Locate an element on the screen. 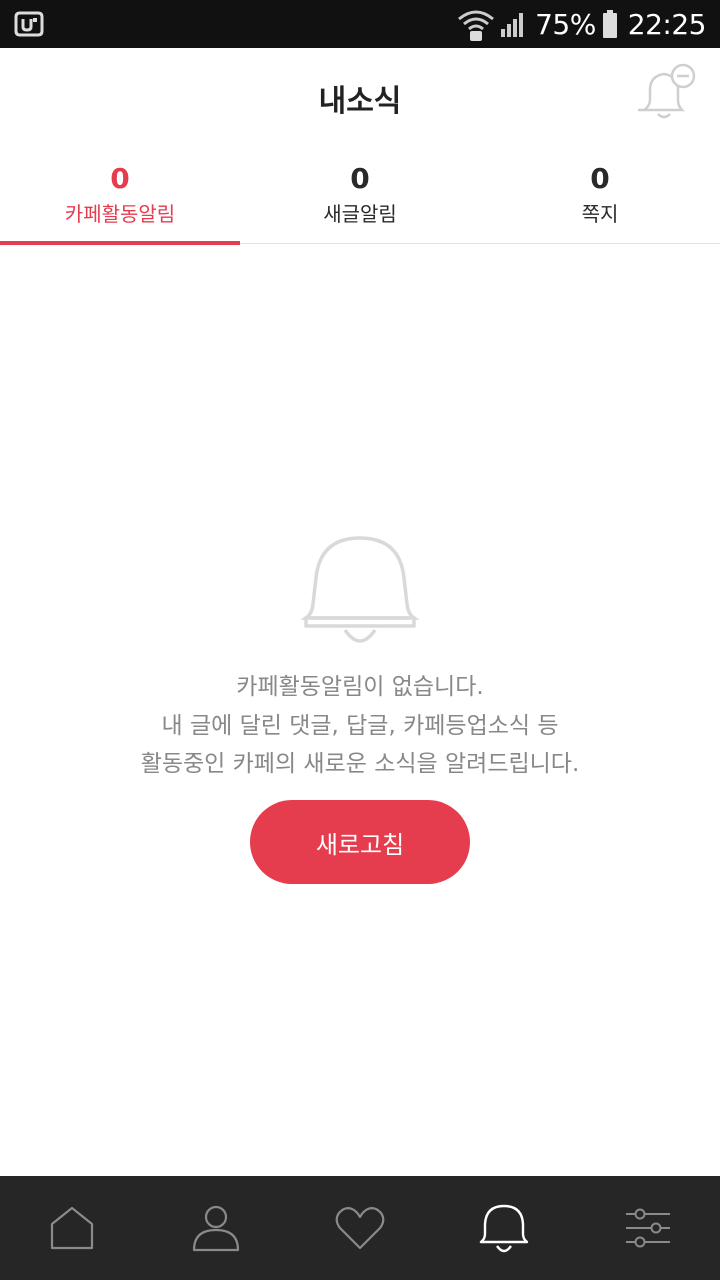  home-icon is located at coordinates (72, 1228).